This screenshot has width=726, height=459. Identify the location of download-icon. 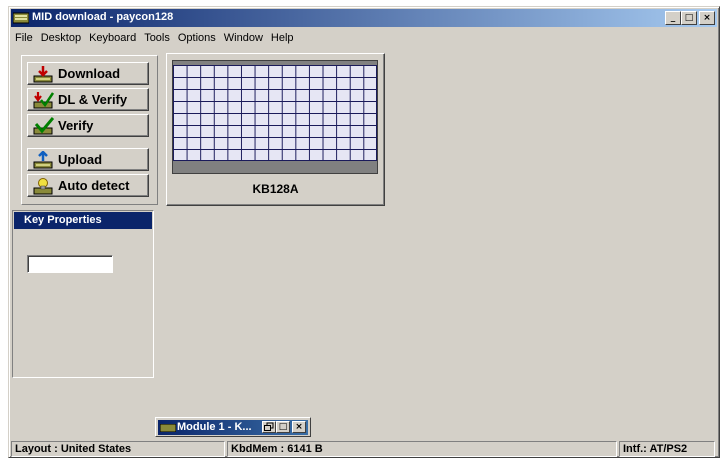
(43, 73).